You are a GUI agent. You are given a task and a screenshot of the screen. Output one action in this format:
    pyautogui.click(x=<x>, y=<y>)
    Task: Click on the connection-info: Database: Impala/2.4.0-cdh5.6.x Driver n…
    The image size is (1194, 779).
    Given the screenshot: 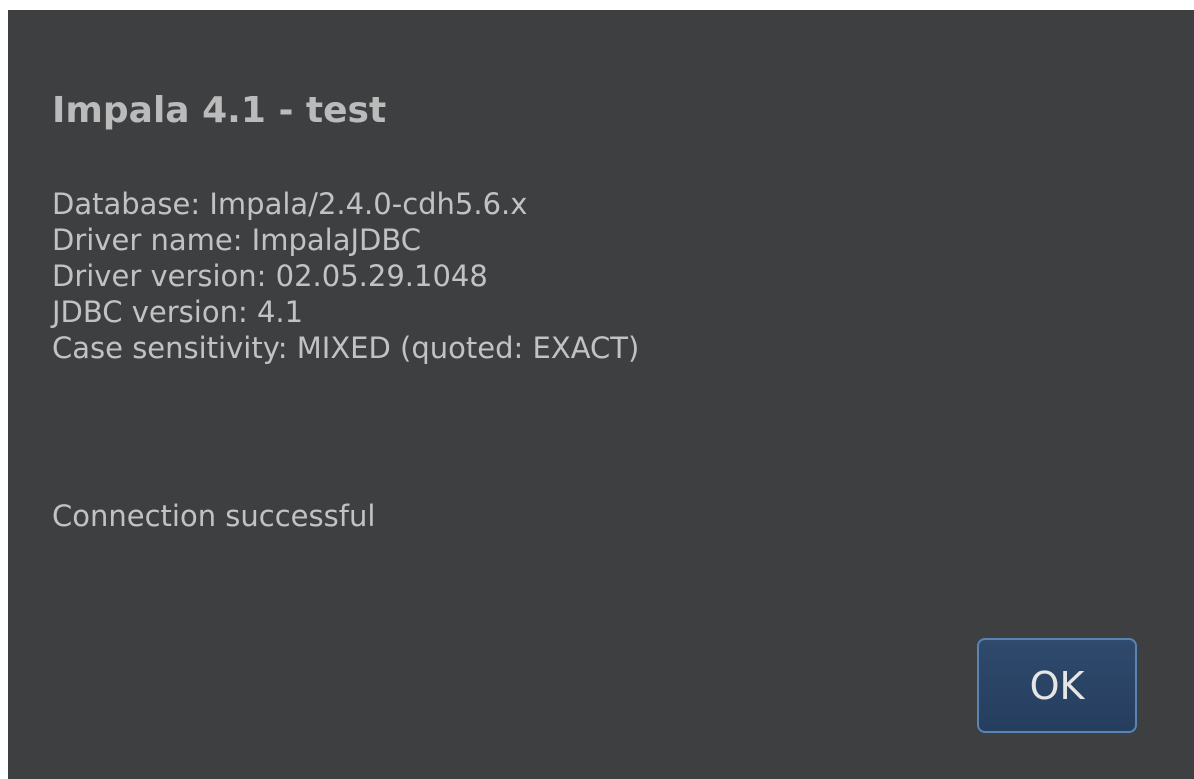 What is the action you would take?
    pyautogui.click(x=345, y=276)
    